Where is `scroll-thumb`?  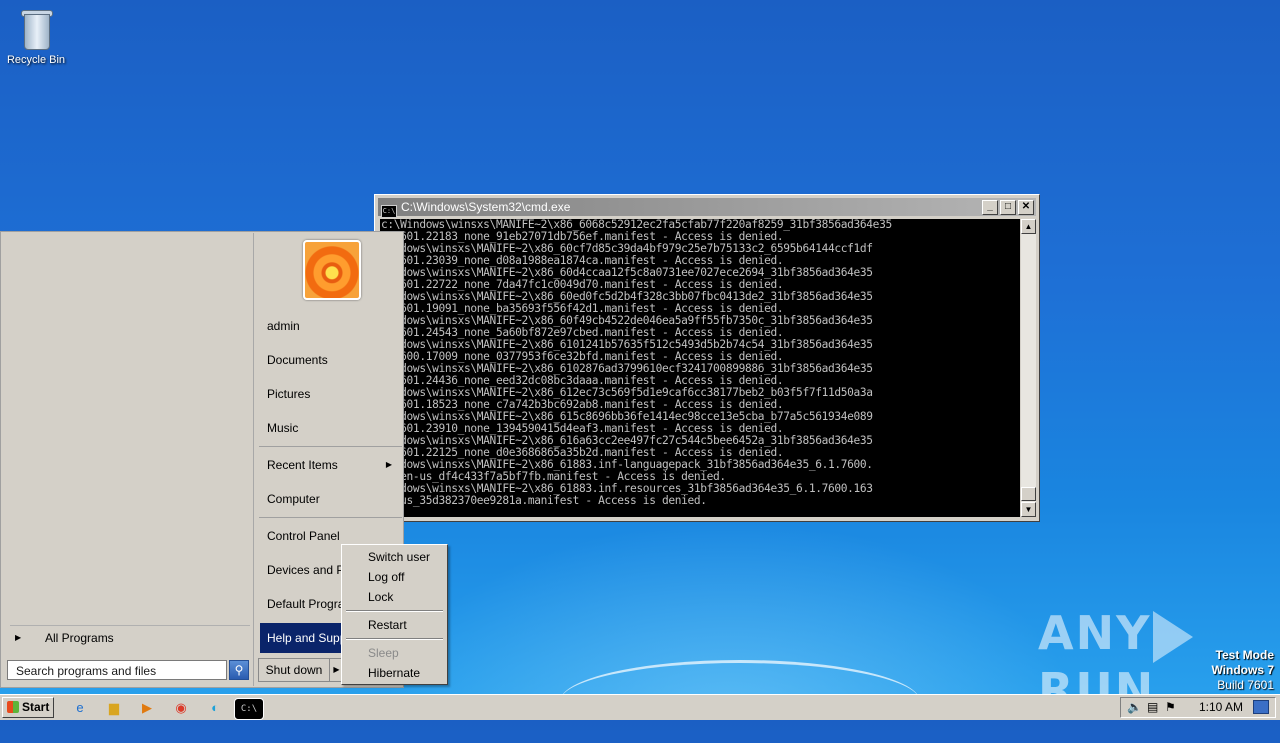
scroll-thumb is located at coordinates (1028, 494).